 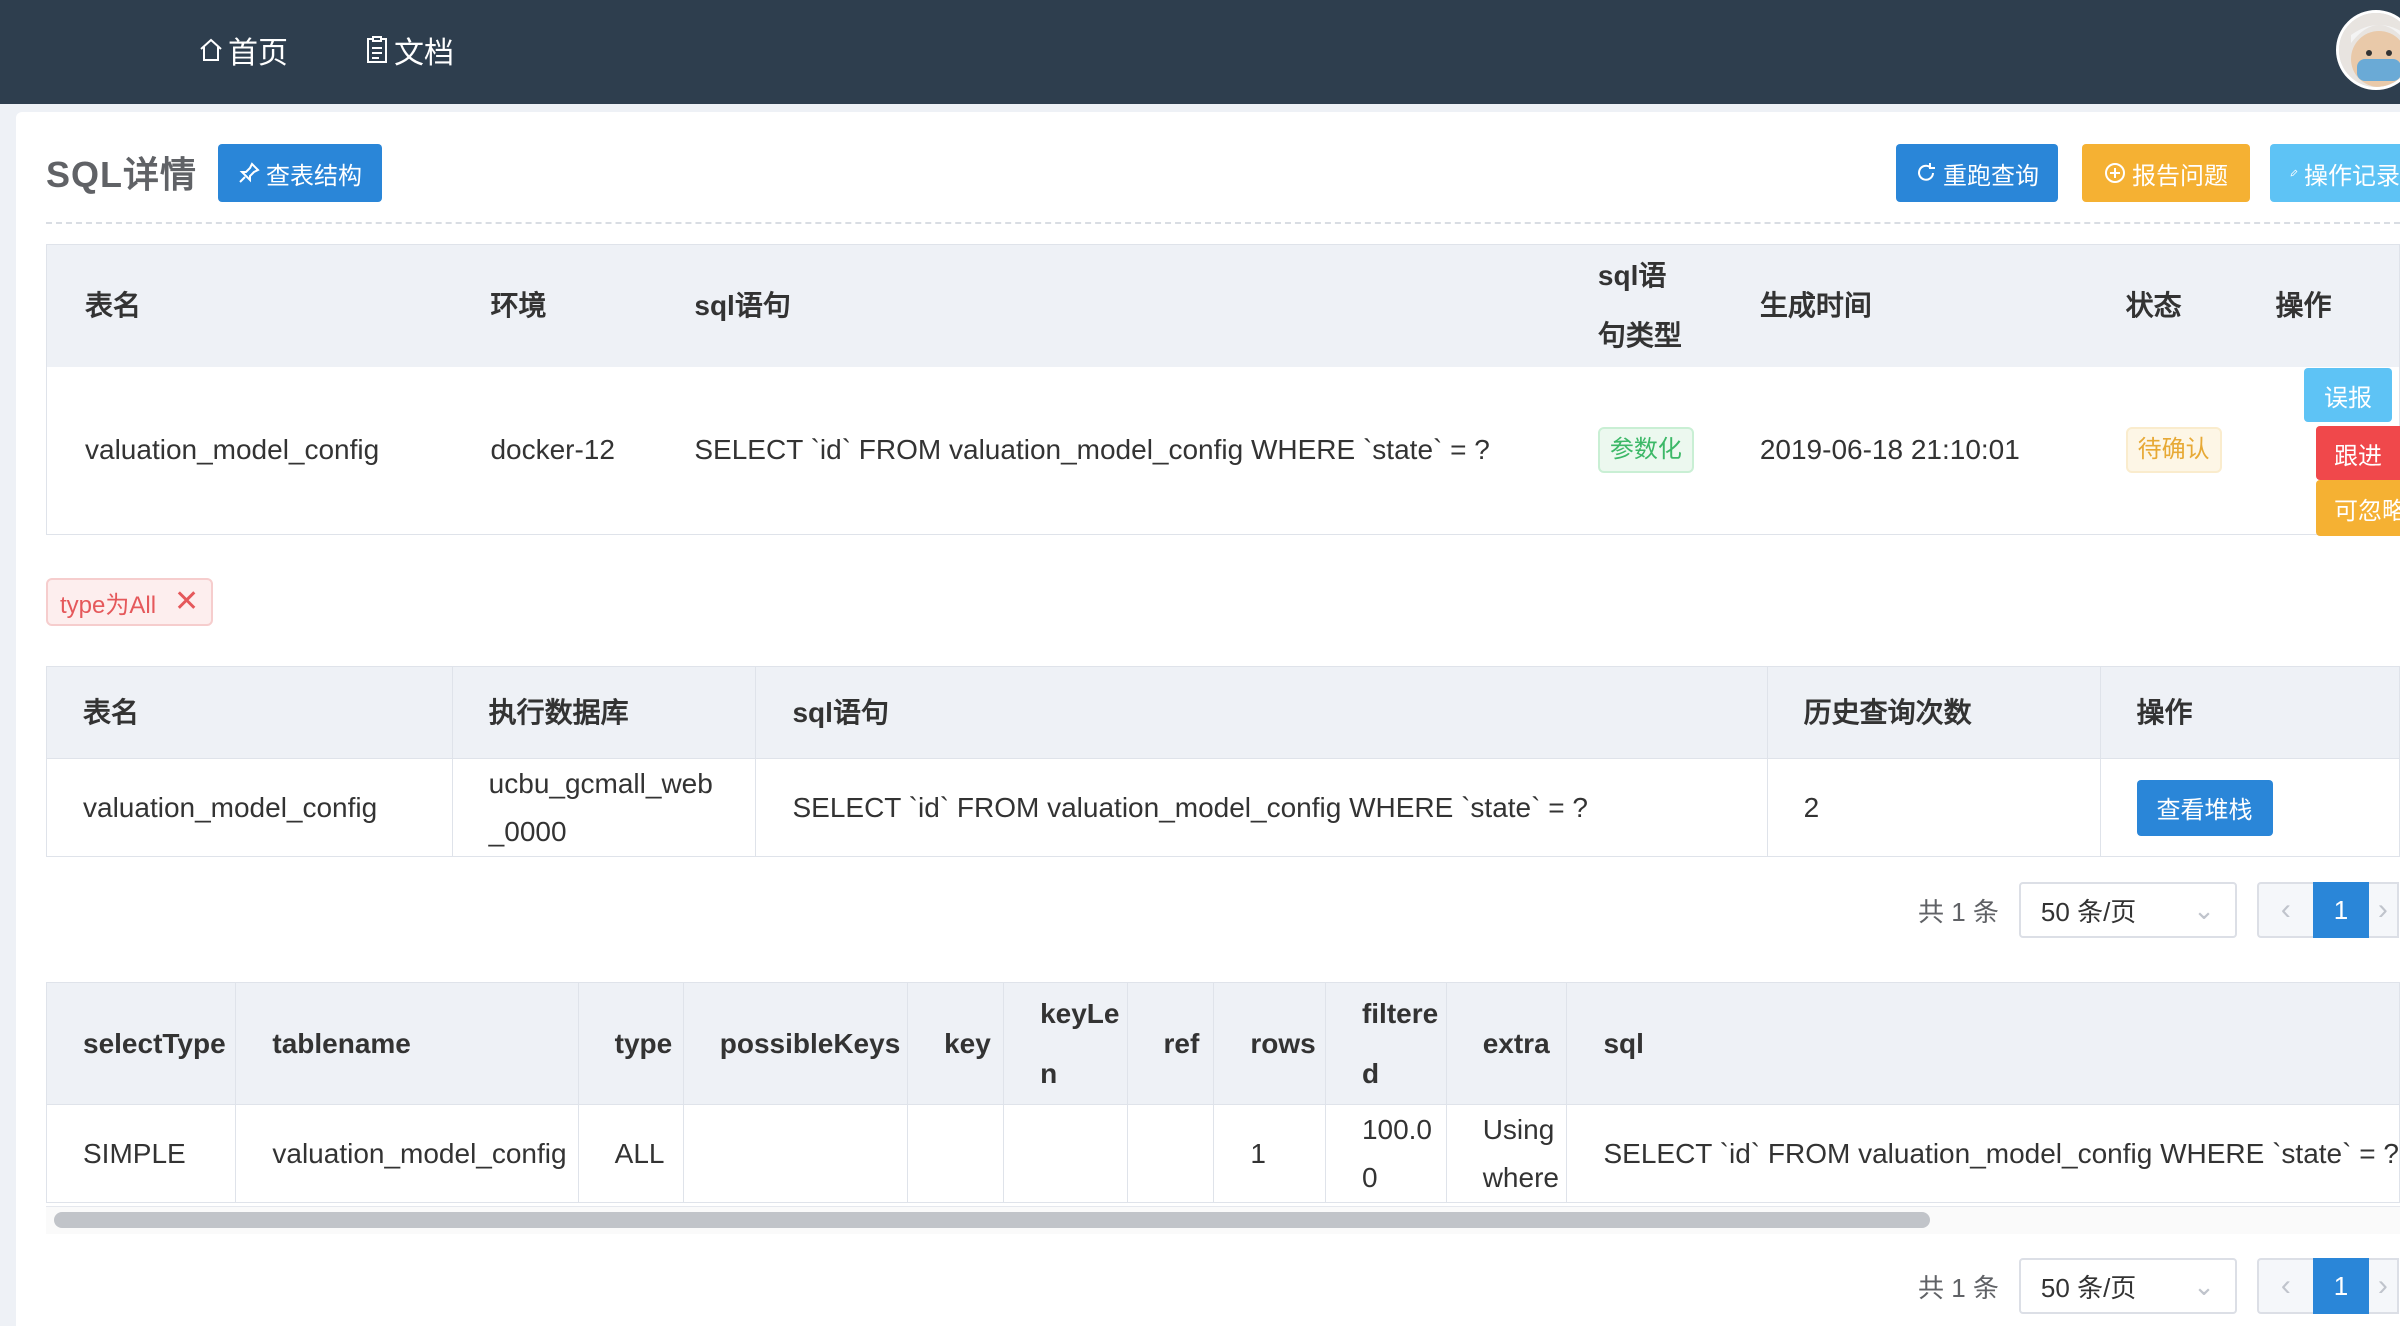 What do you see at coordinates (1645, 450) in the screenshot?
I see `sql-type-tag: 参数化` at bounding box center [1645, 450].